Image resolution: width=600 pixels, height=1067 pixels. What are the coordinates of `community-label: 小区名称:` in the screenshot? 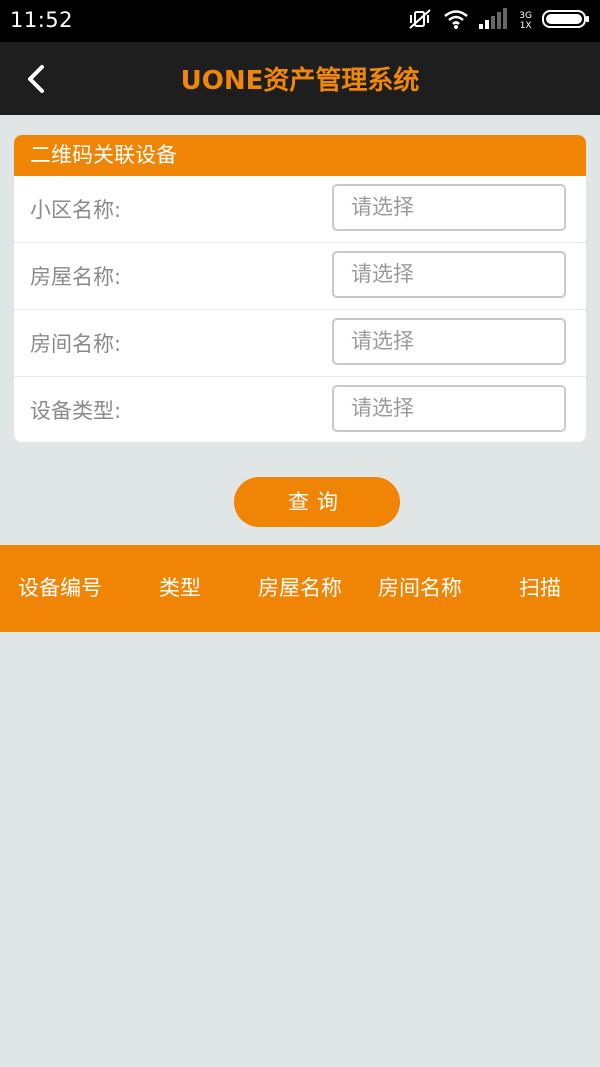 It's located at (76, 210).